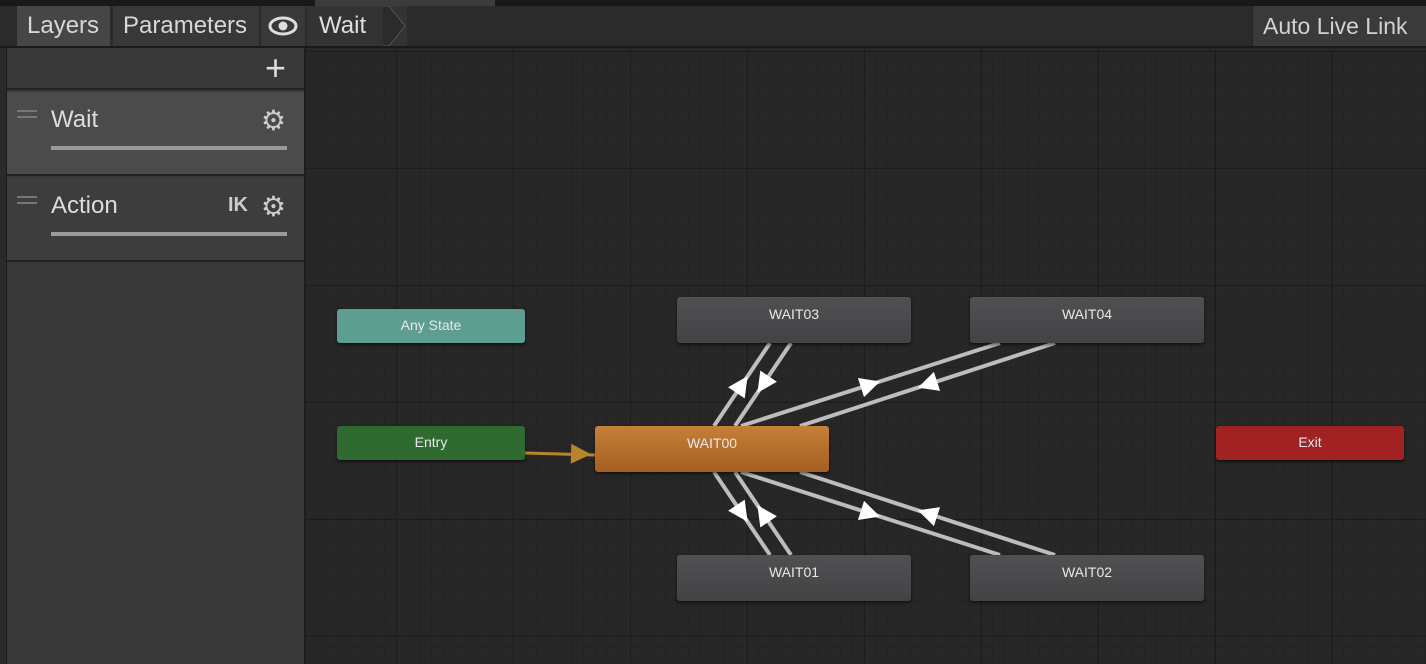  Describe the element at coordinates (155, 220) in the screenshot. I see `layer-item-action: Action IK ⚙` at that location.